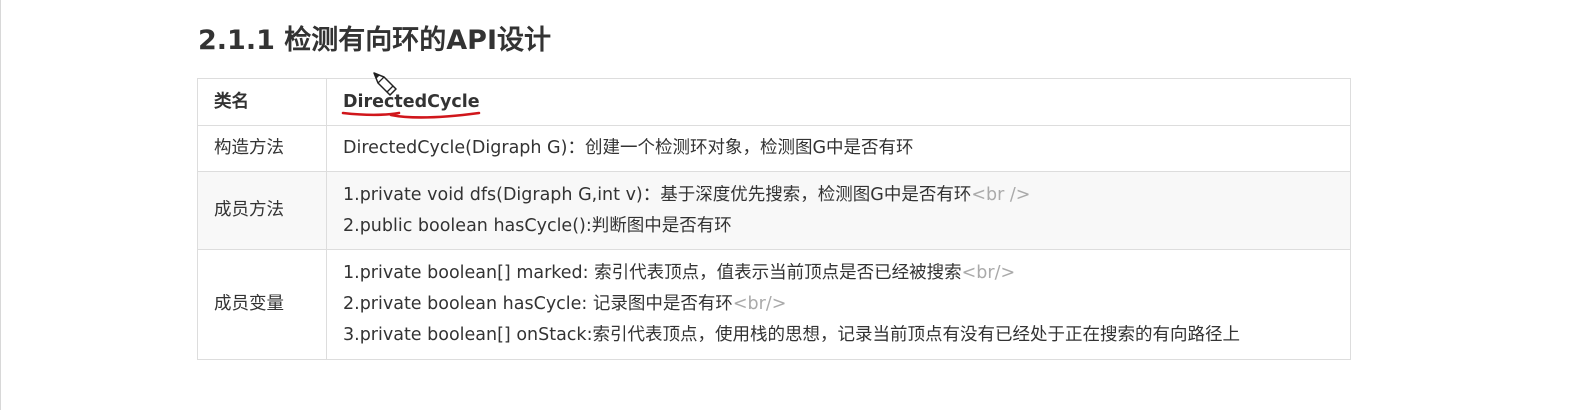  I want to click on row-key-constructor: 构造方法, so click(262, 148).